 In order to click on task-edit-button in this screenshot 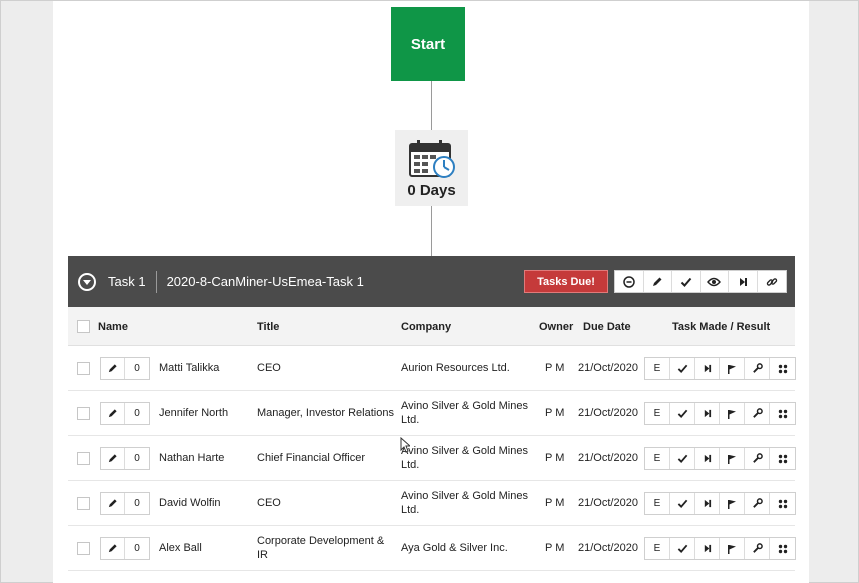, I will do `click(658, 281)`.